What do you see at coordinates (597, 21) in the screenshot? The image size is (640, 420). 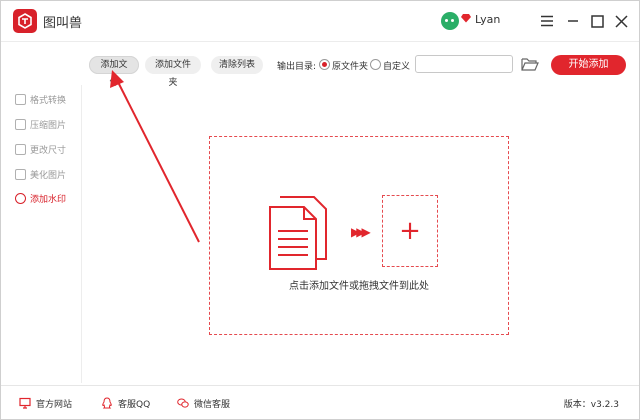 I see `maximize-icon` at bounding box center [597, 21].